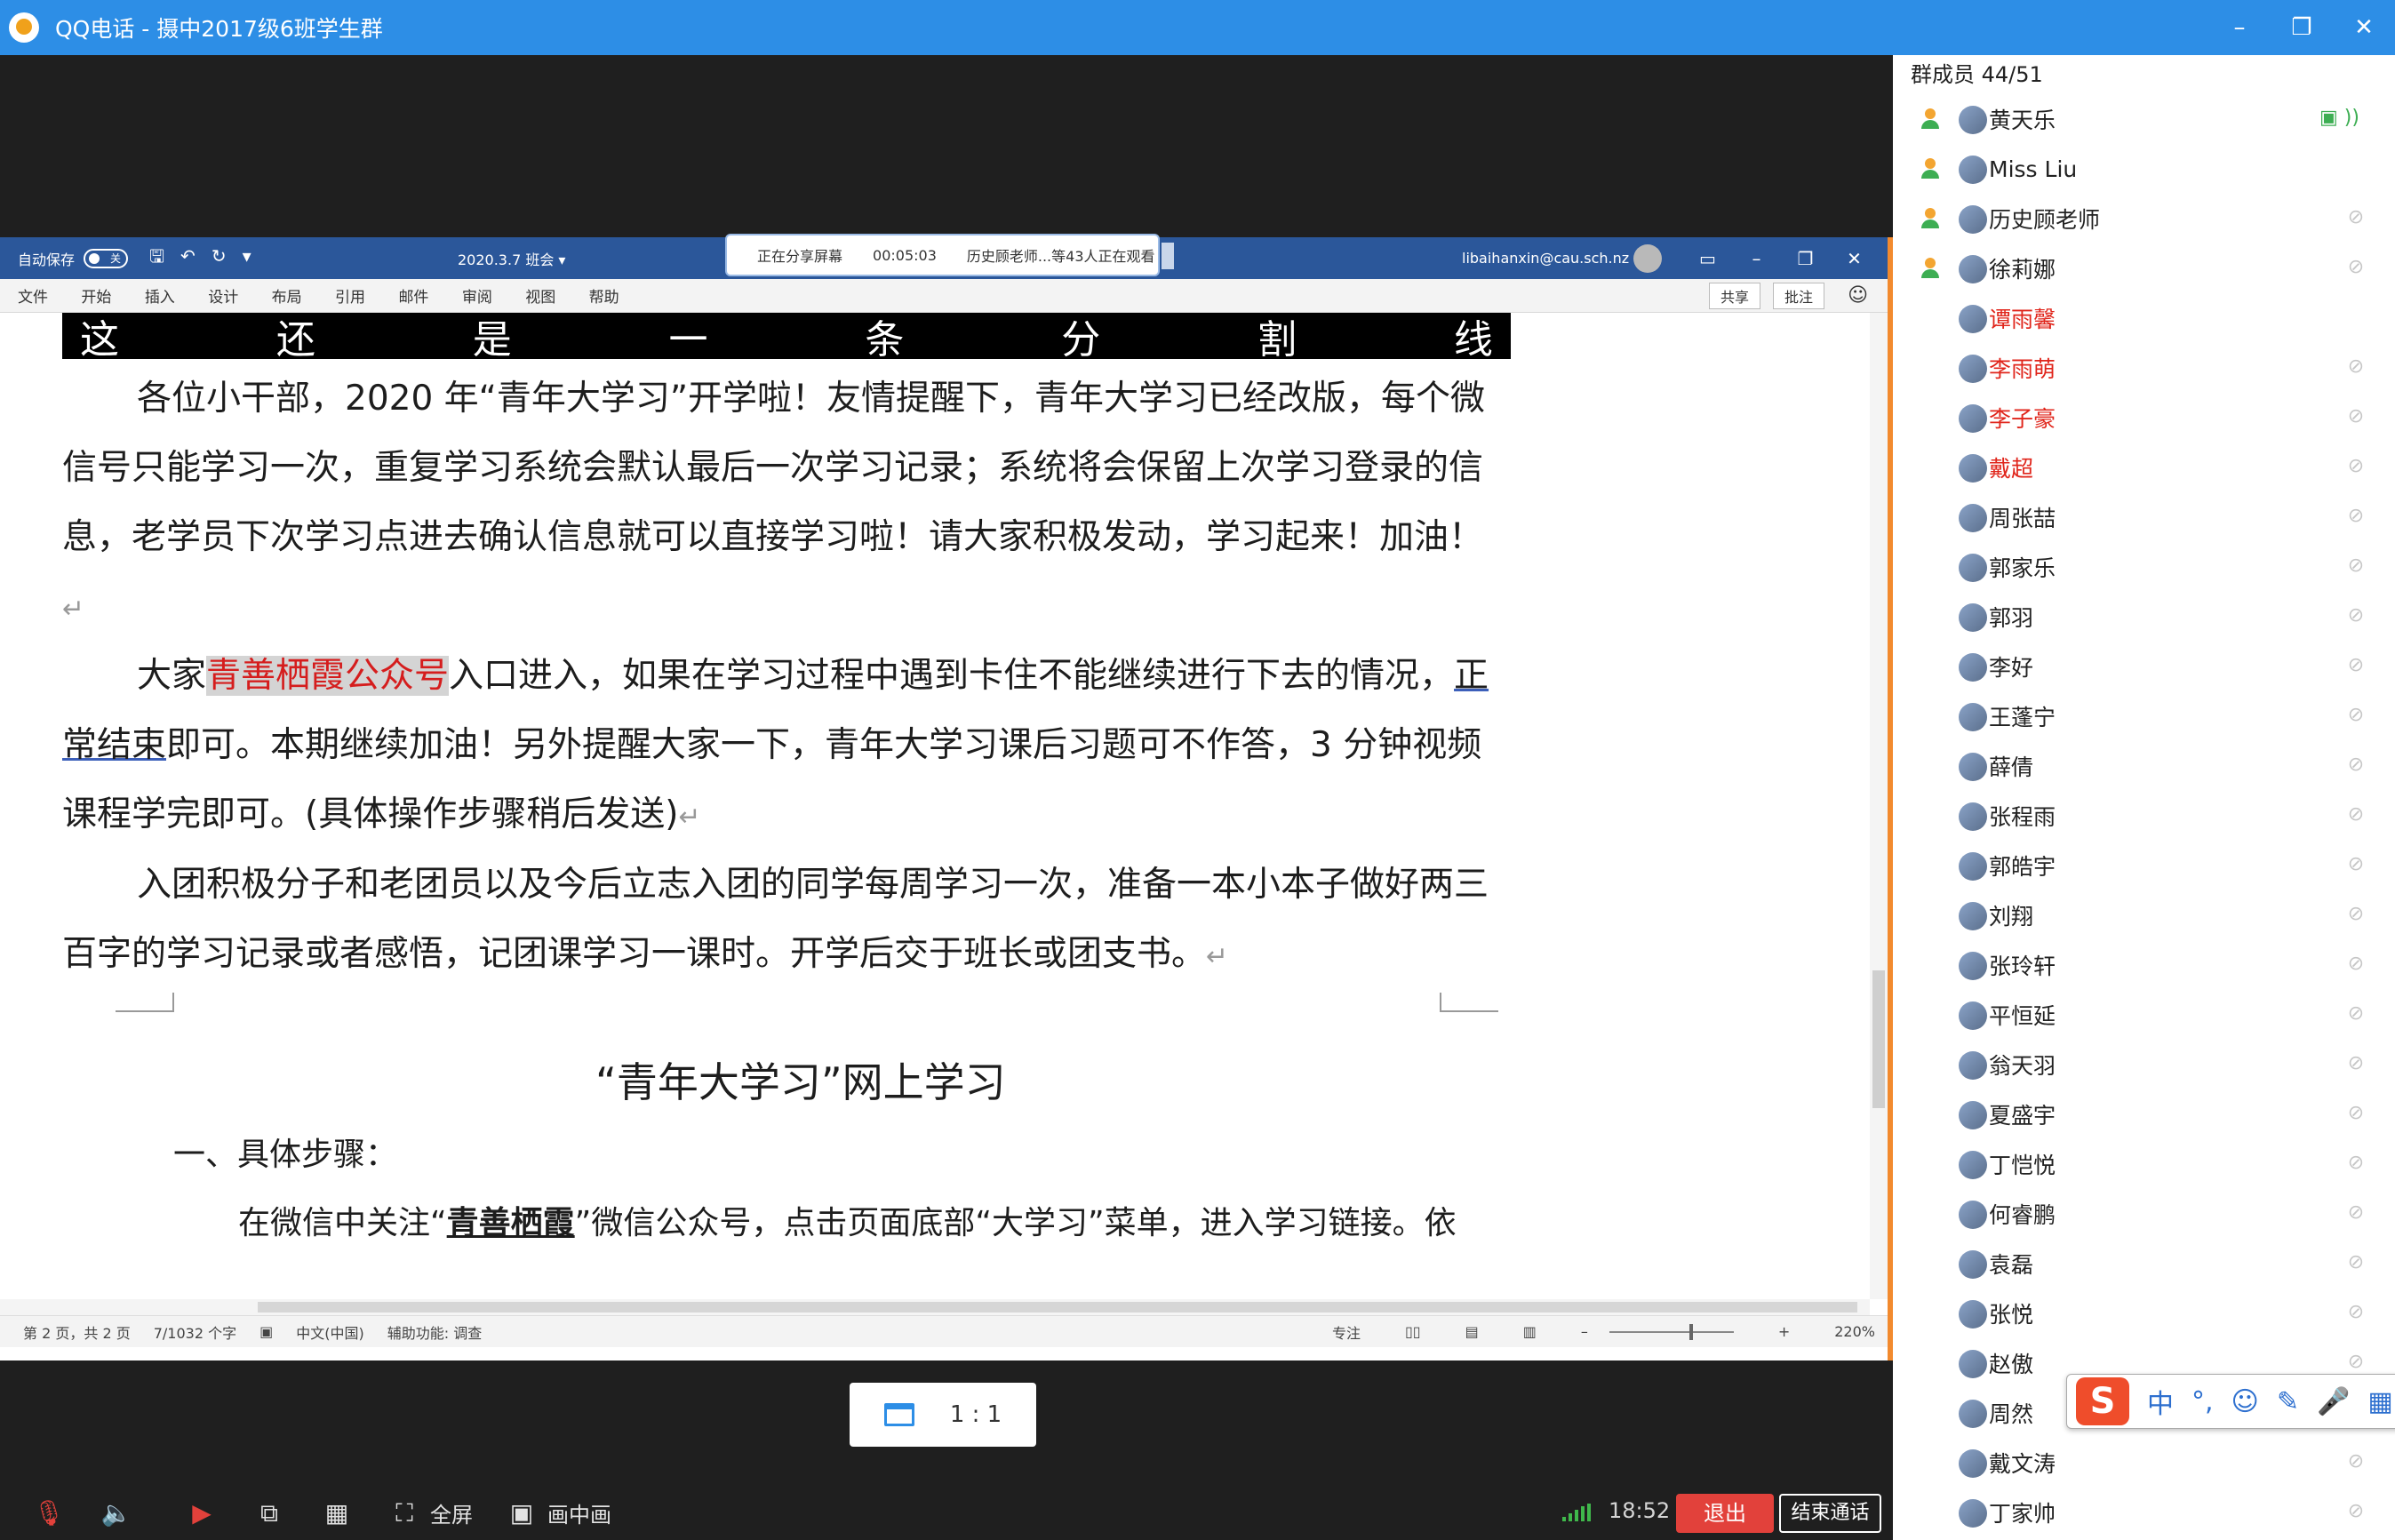 The height and width of the screenshot is (1540, 2395). Describe the element at coordinates (477, 298) in the screenshot. I see `menu-review: 审阅` at that location.